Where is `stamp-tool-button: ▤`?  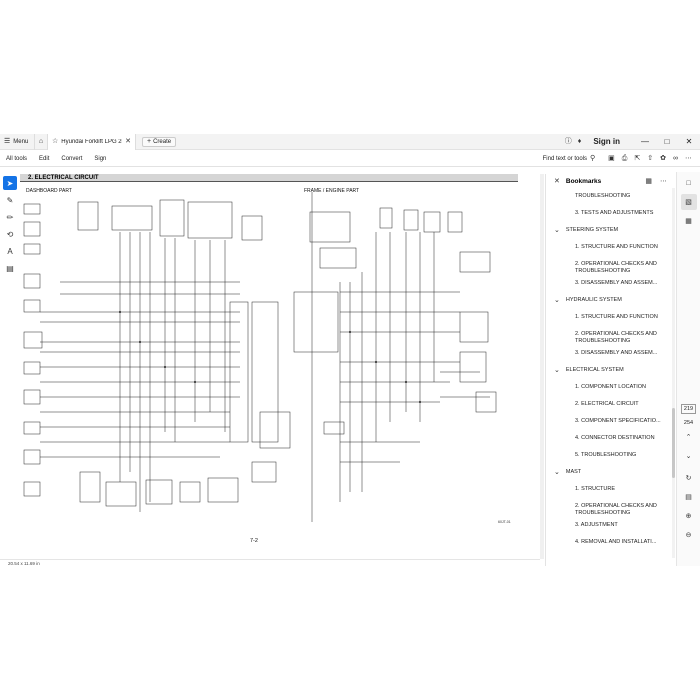
stamp-tool-button: ▤ is located at coordinates (10, 268).